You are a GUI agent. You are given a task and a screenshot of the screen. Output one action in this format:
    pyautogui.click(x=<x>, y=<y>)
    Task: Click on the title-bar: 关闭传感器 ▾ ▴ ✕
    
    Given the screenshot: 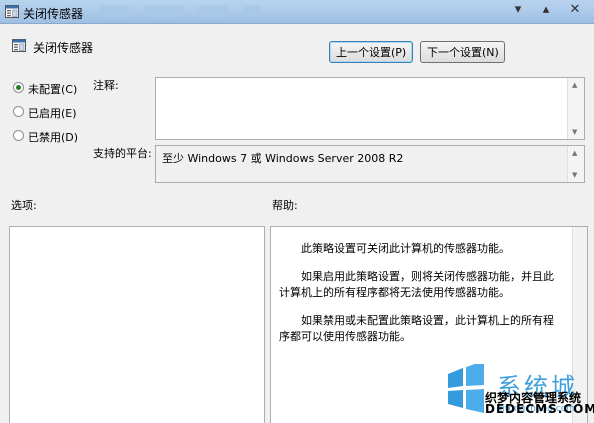 What is the action you would take?
    pyautogui.click(x=297, y=12)
    